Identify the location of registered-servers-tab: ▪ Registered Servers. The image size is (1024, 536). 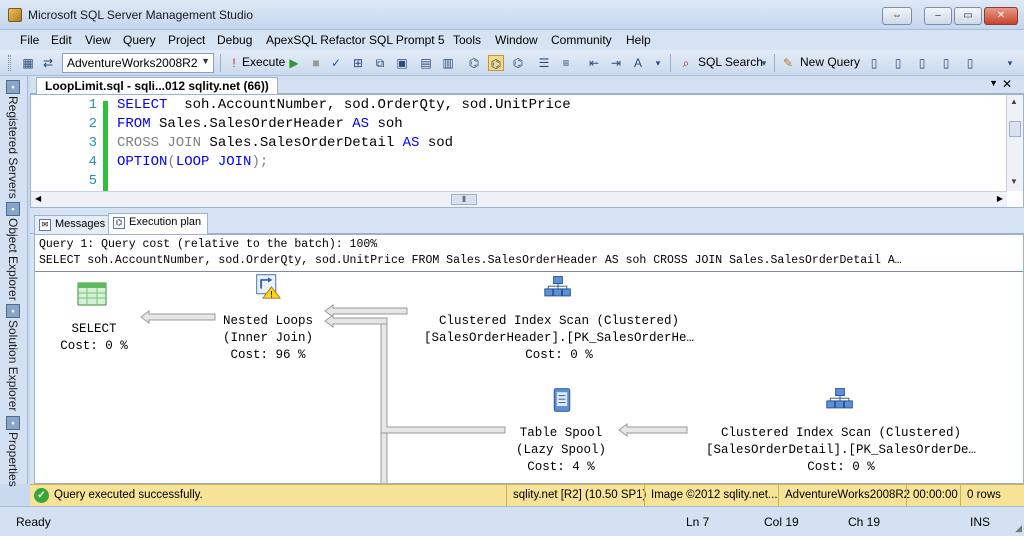
(14, 139).